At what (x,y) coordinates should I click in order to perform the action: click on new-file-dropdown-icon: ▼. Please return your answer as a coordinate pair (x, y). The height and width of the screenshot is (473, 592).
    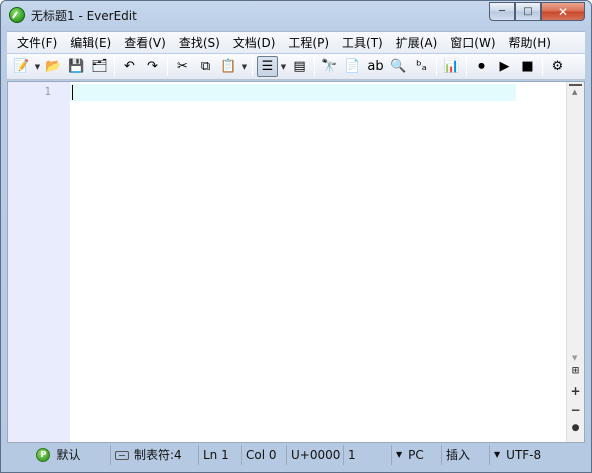
    Looking at the image, I should click on (37, 66).